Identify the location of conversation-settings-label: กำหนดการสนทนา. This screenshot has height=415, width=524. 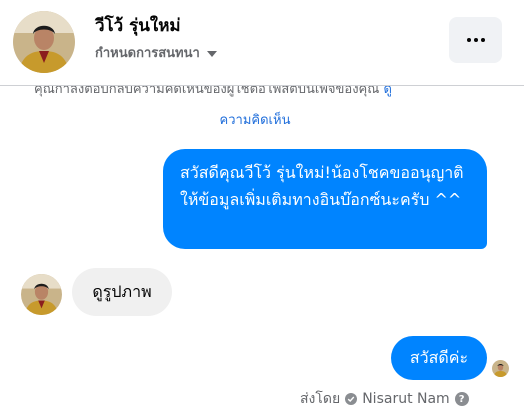
(147, 53).